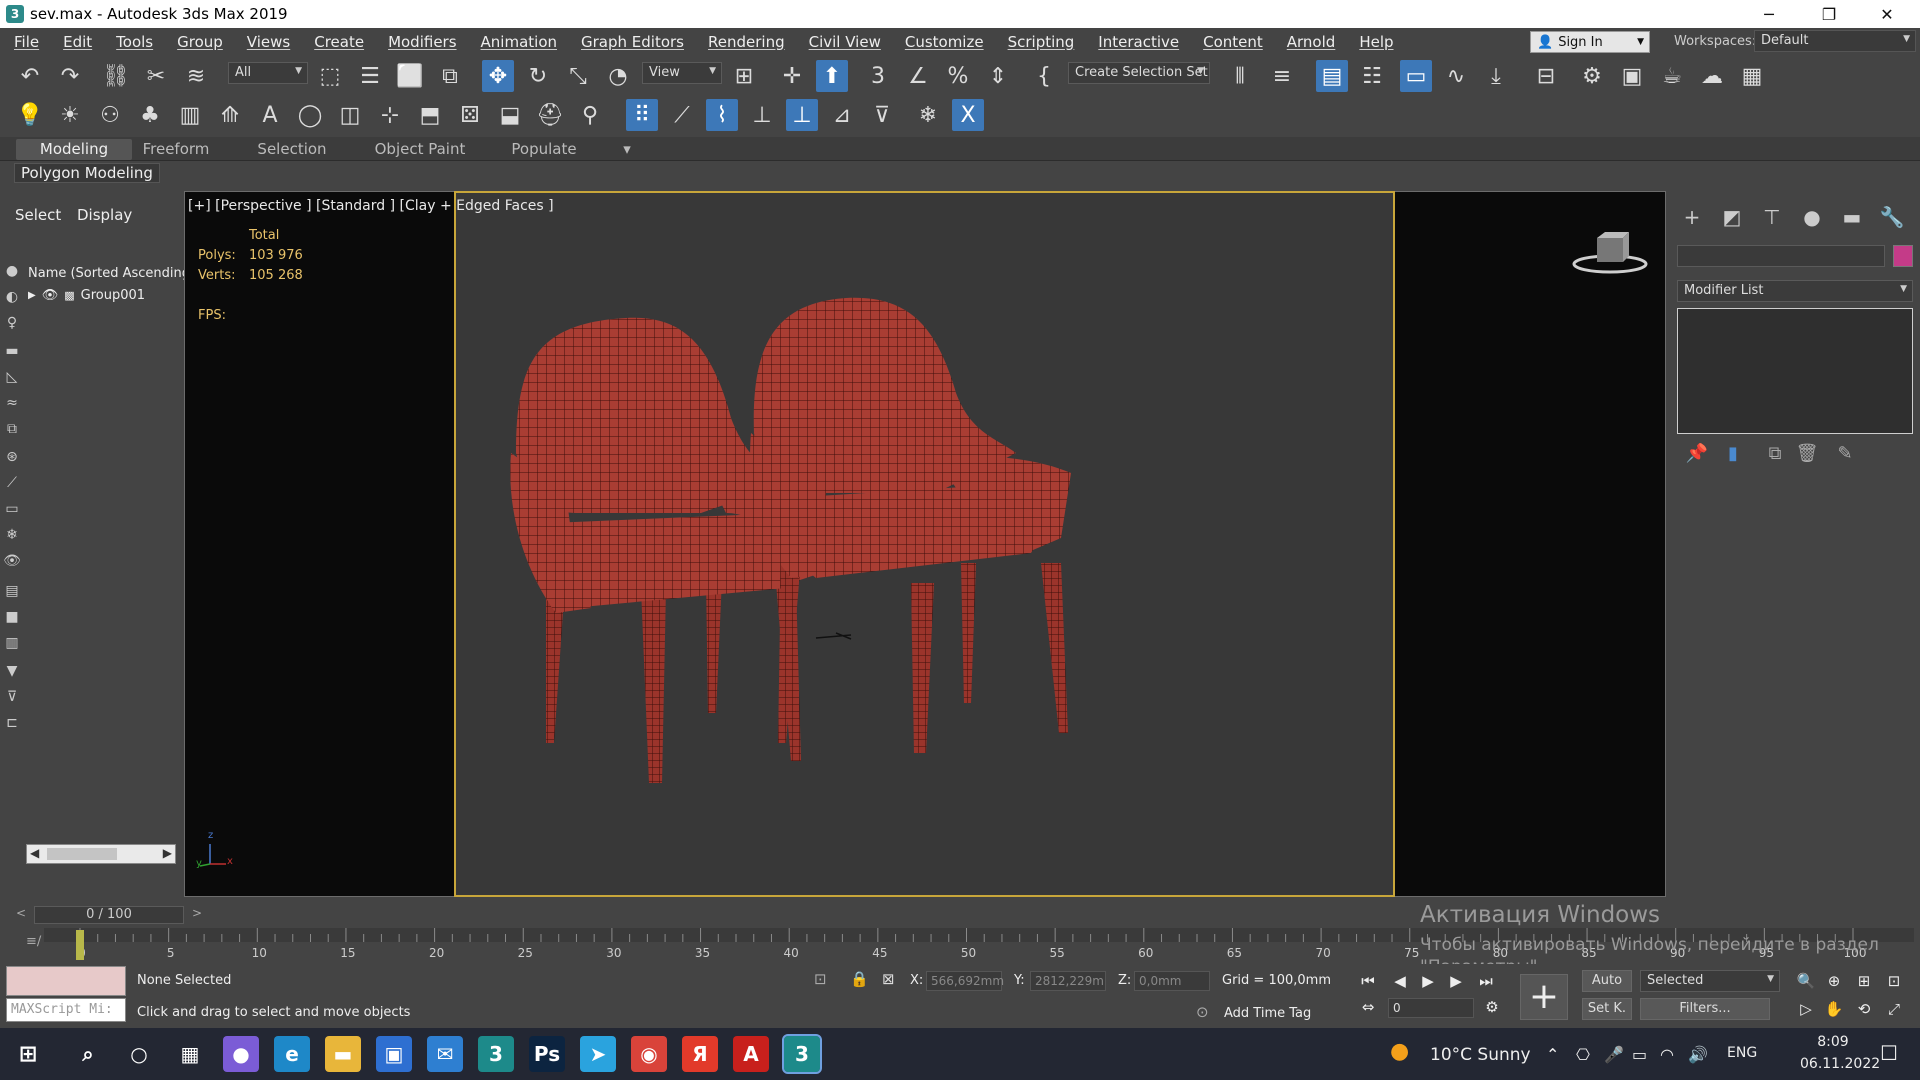  Describe the element at coordinates (1812, 219) in the screenshot. I see `motion-panel-icon: ●` at that location.